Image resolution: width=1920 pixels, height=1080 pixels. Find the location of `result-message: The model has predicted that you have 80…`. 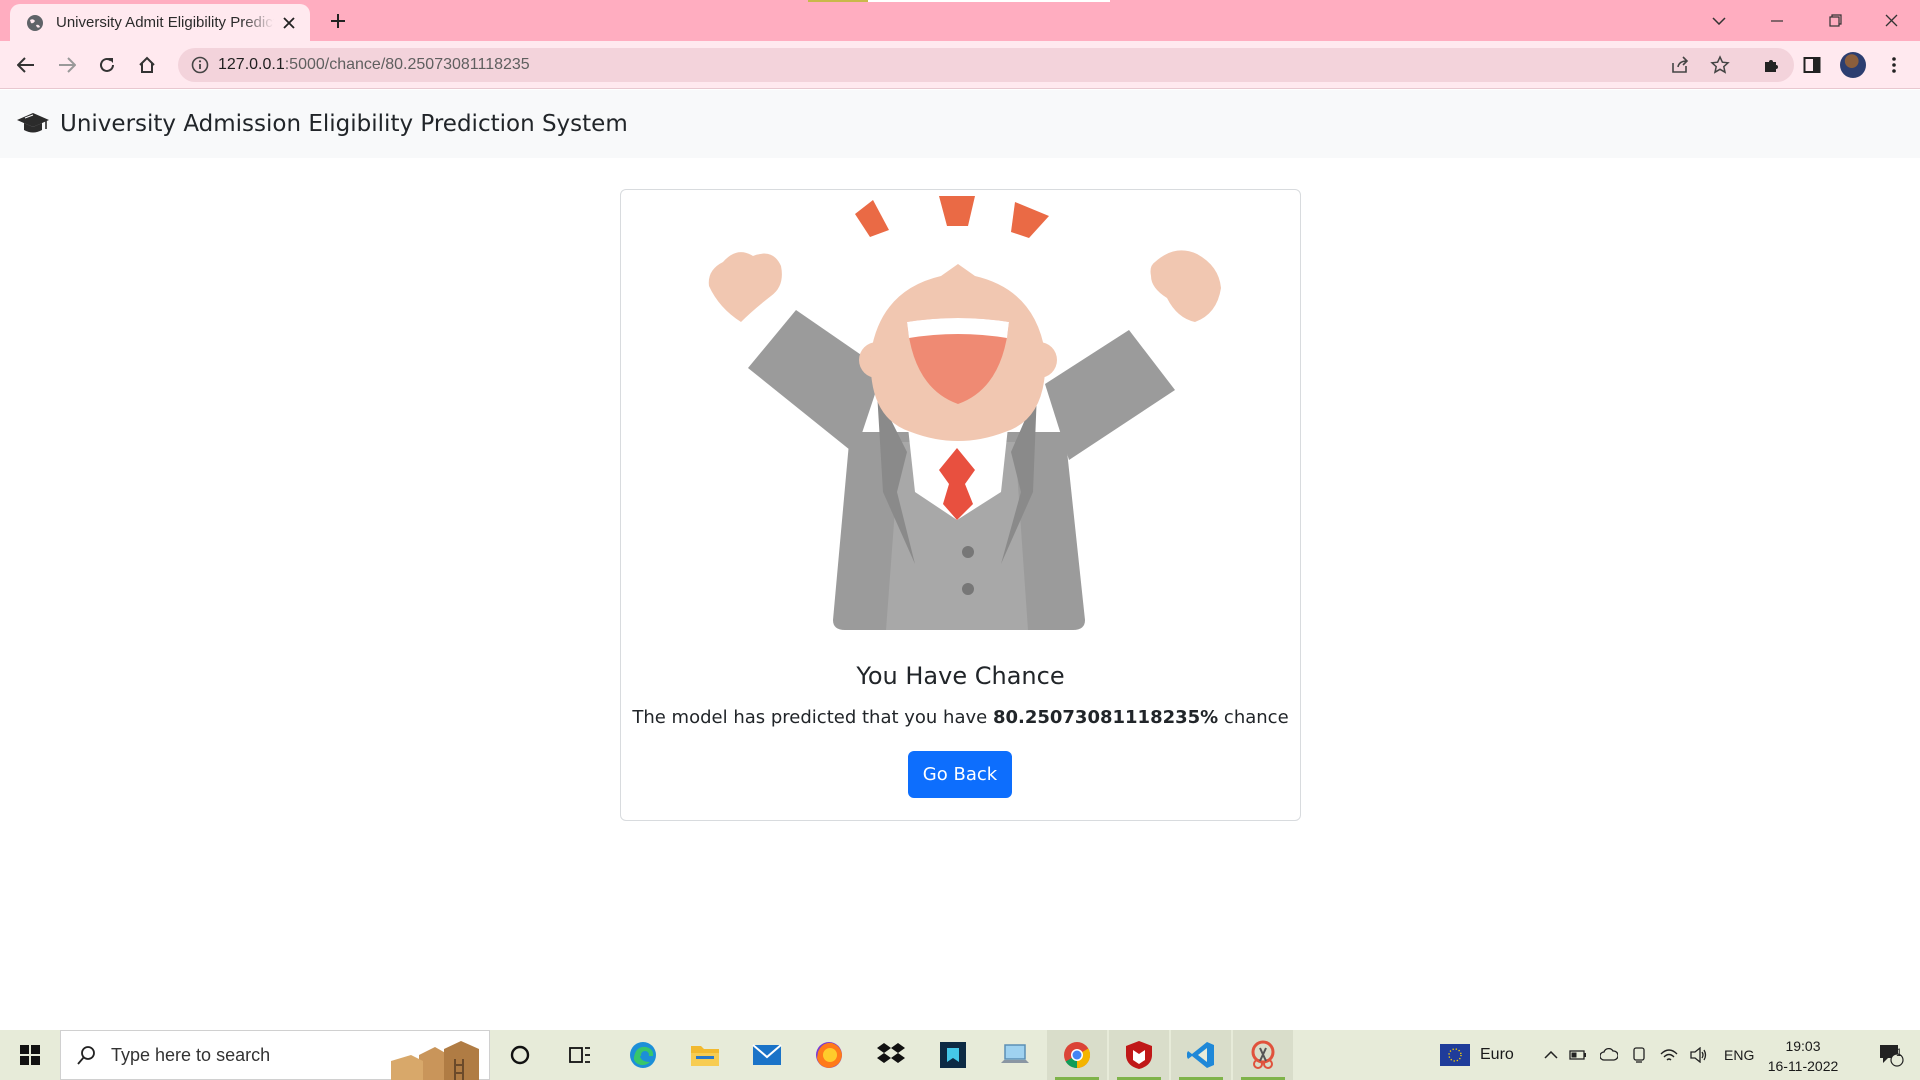

result-message: The model has predicted that you have 80… is located at coordinates (960, 717).